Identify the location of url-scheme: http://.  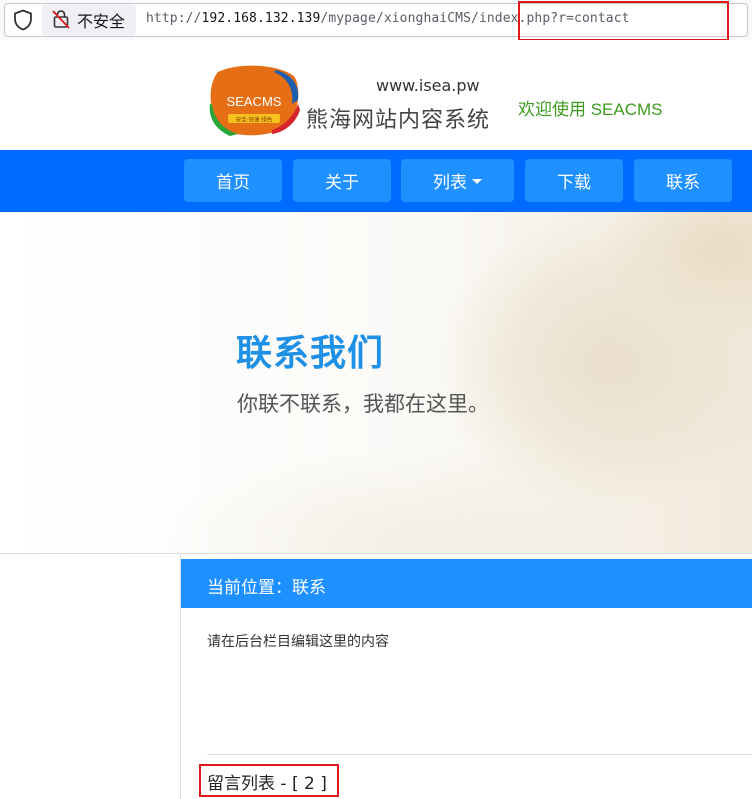
(174, 18).